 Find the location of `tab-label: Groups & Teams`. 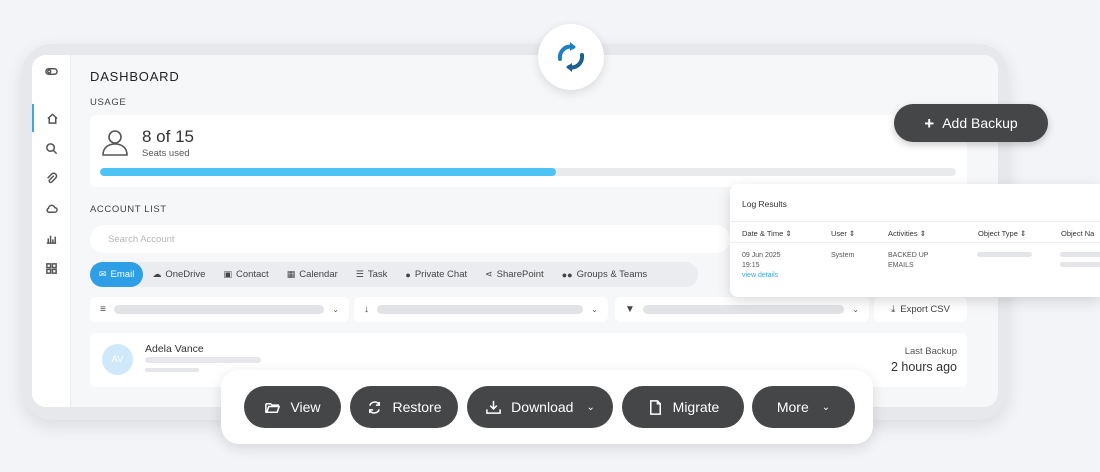

tab-label: Groups & Teams is located at coordinates (612, 274).